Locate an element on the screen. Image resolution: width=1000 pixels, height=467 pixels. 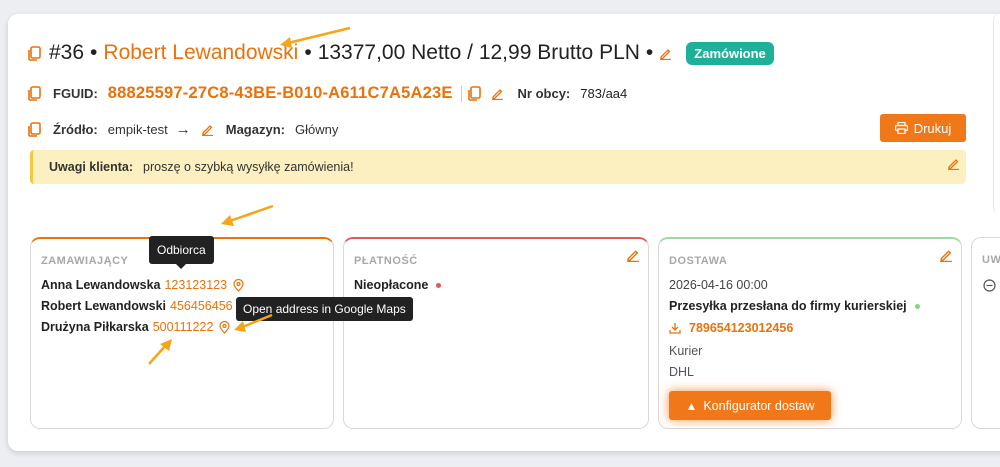
order-number: #36 is located at coordinates (67, 52).